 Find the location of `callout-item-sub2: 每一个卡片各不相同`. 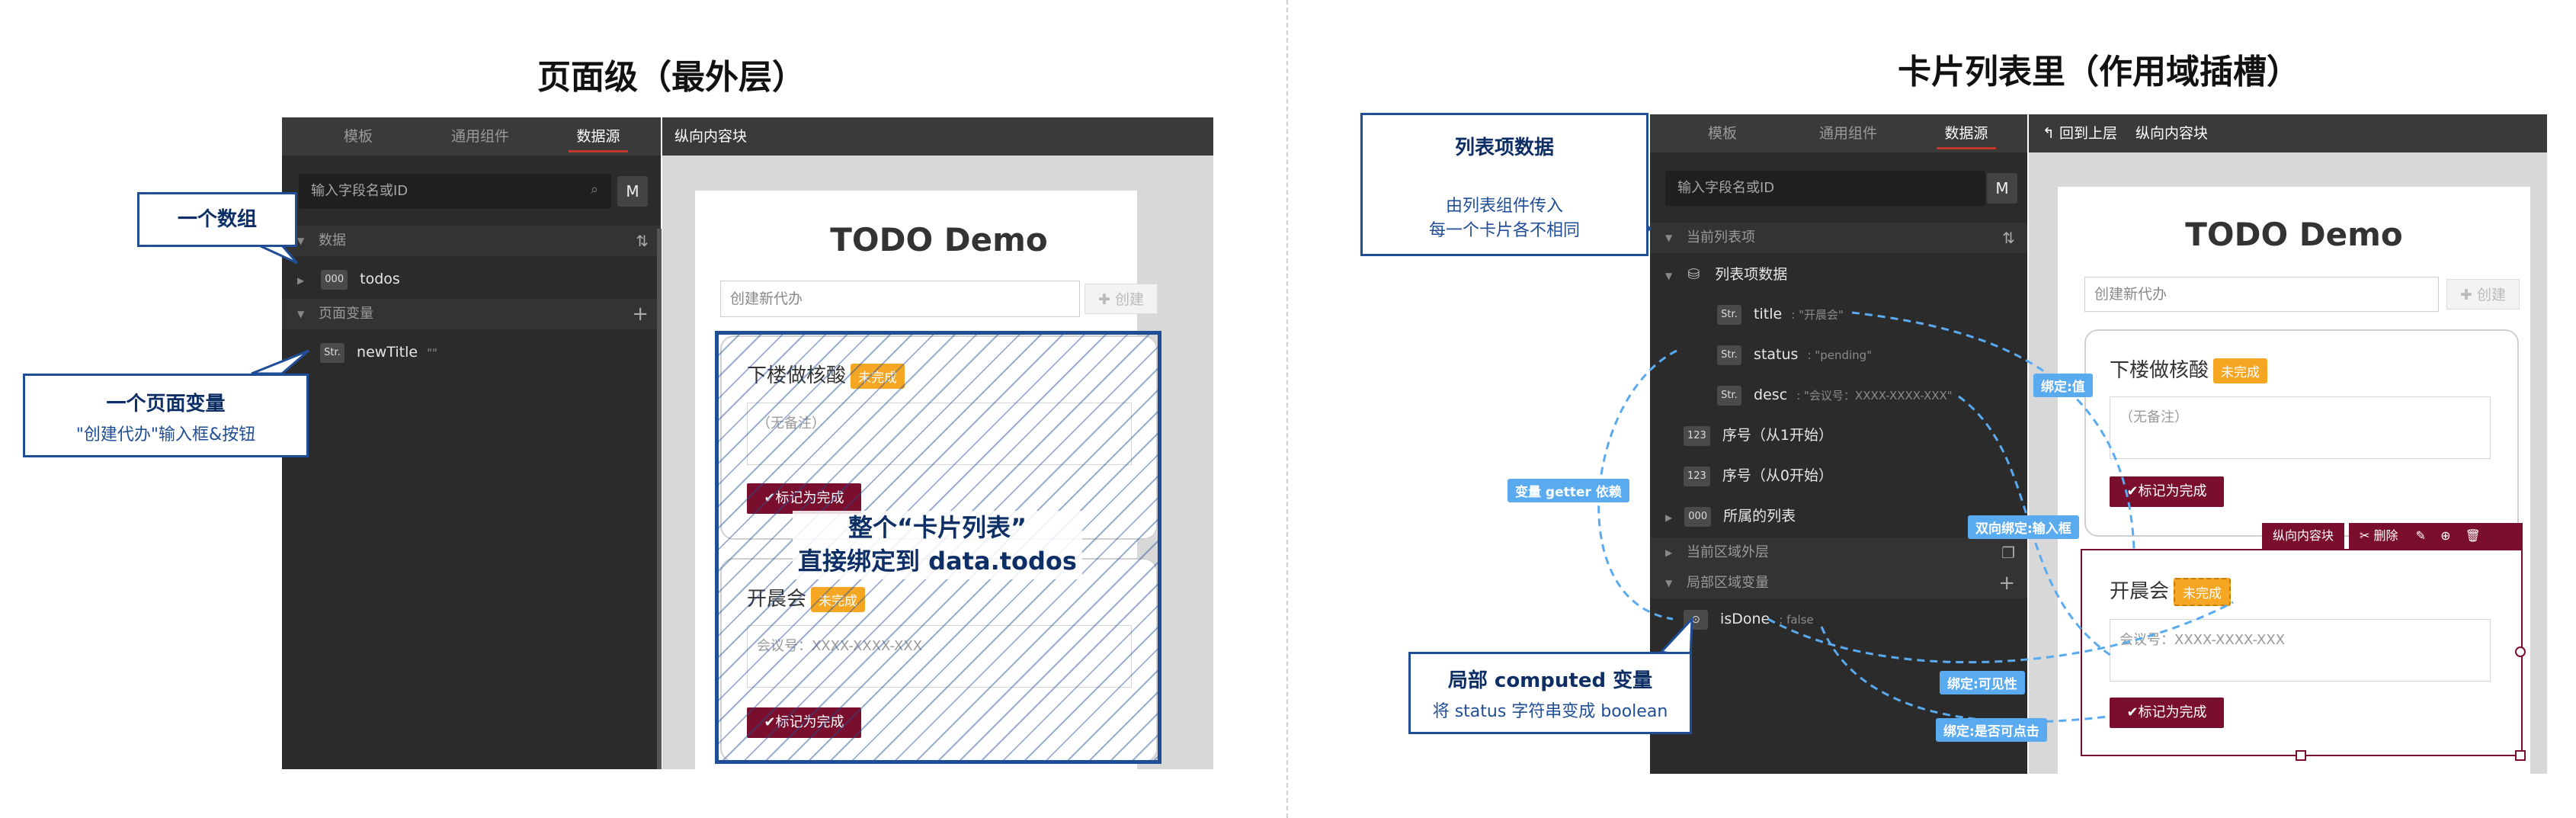

callout-item-sub2: 每一个卡片各不相同 is located at coordinates (1504, 230).